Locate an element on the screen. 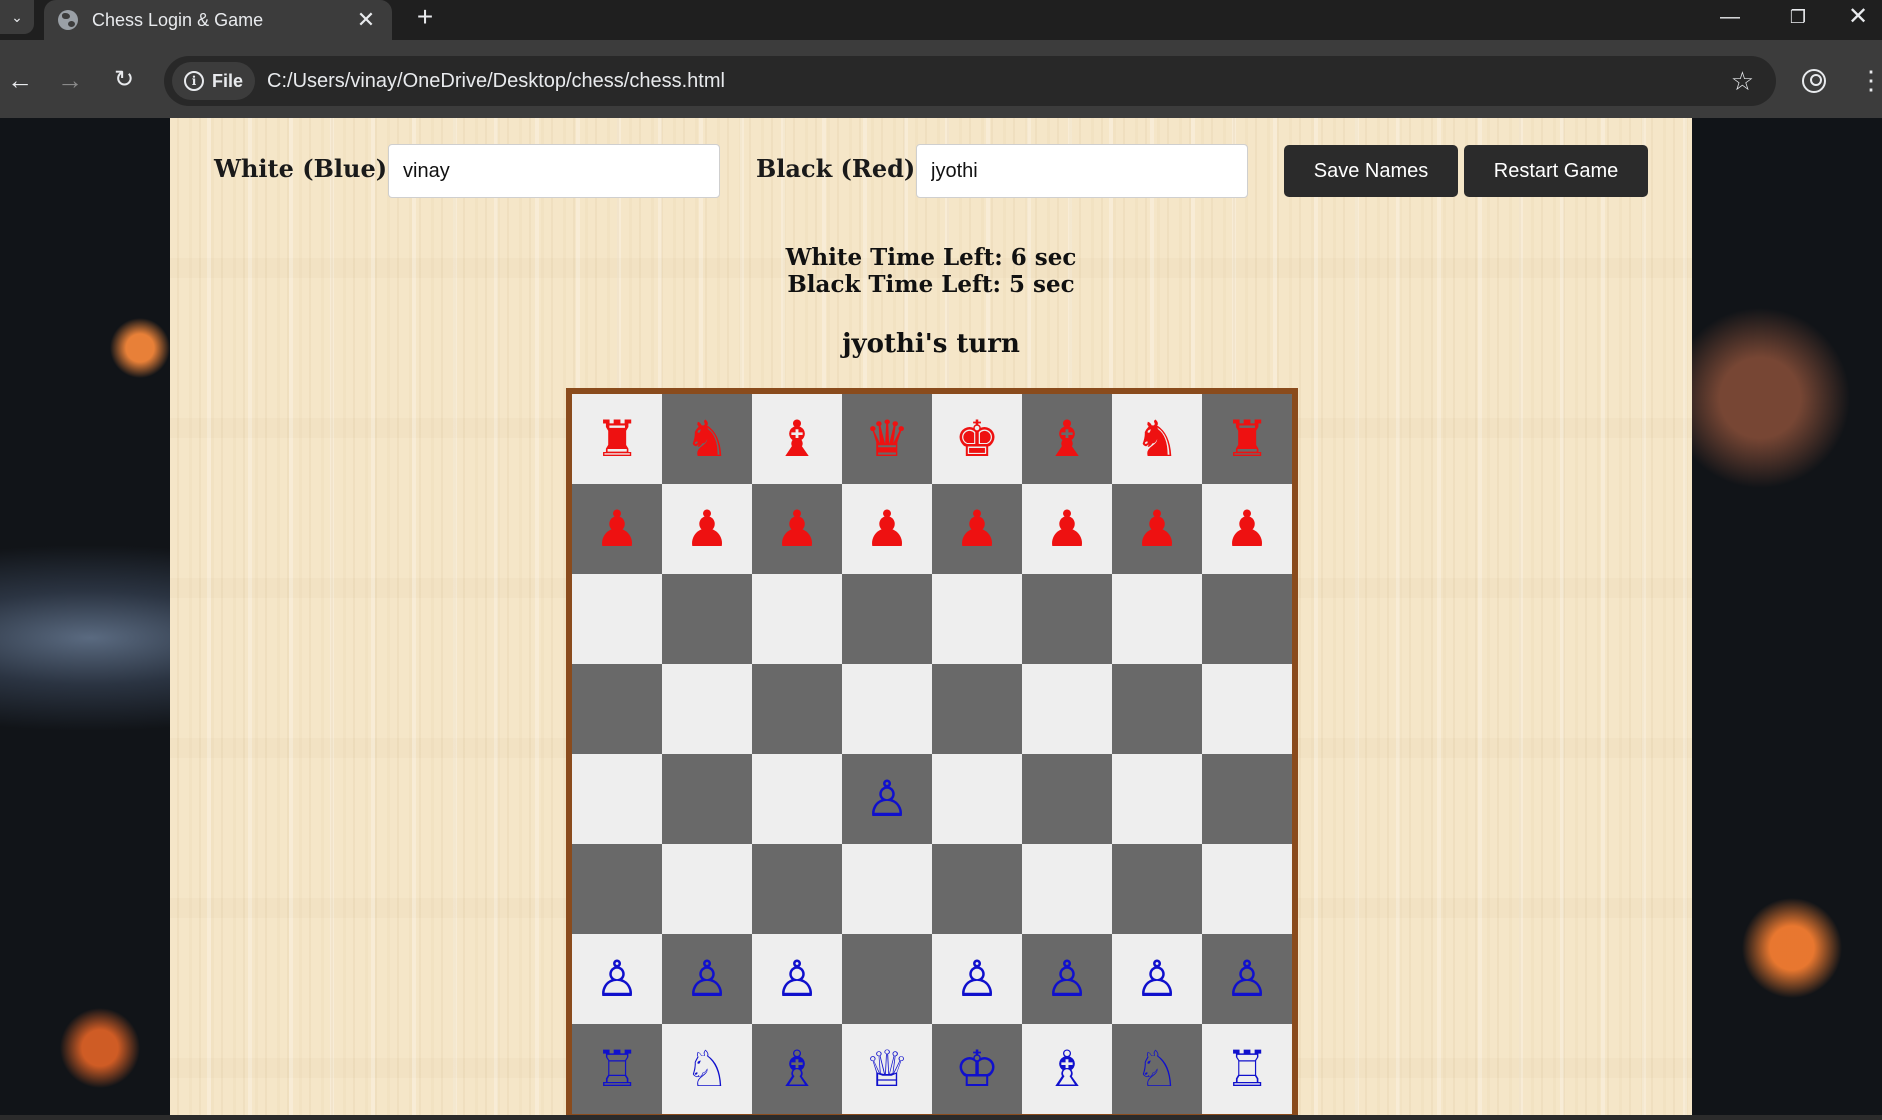 This screenshot has height=1120, width=1882. save-names-button: Save Names is located at coordinates (1371, 171).